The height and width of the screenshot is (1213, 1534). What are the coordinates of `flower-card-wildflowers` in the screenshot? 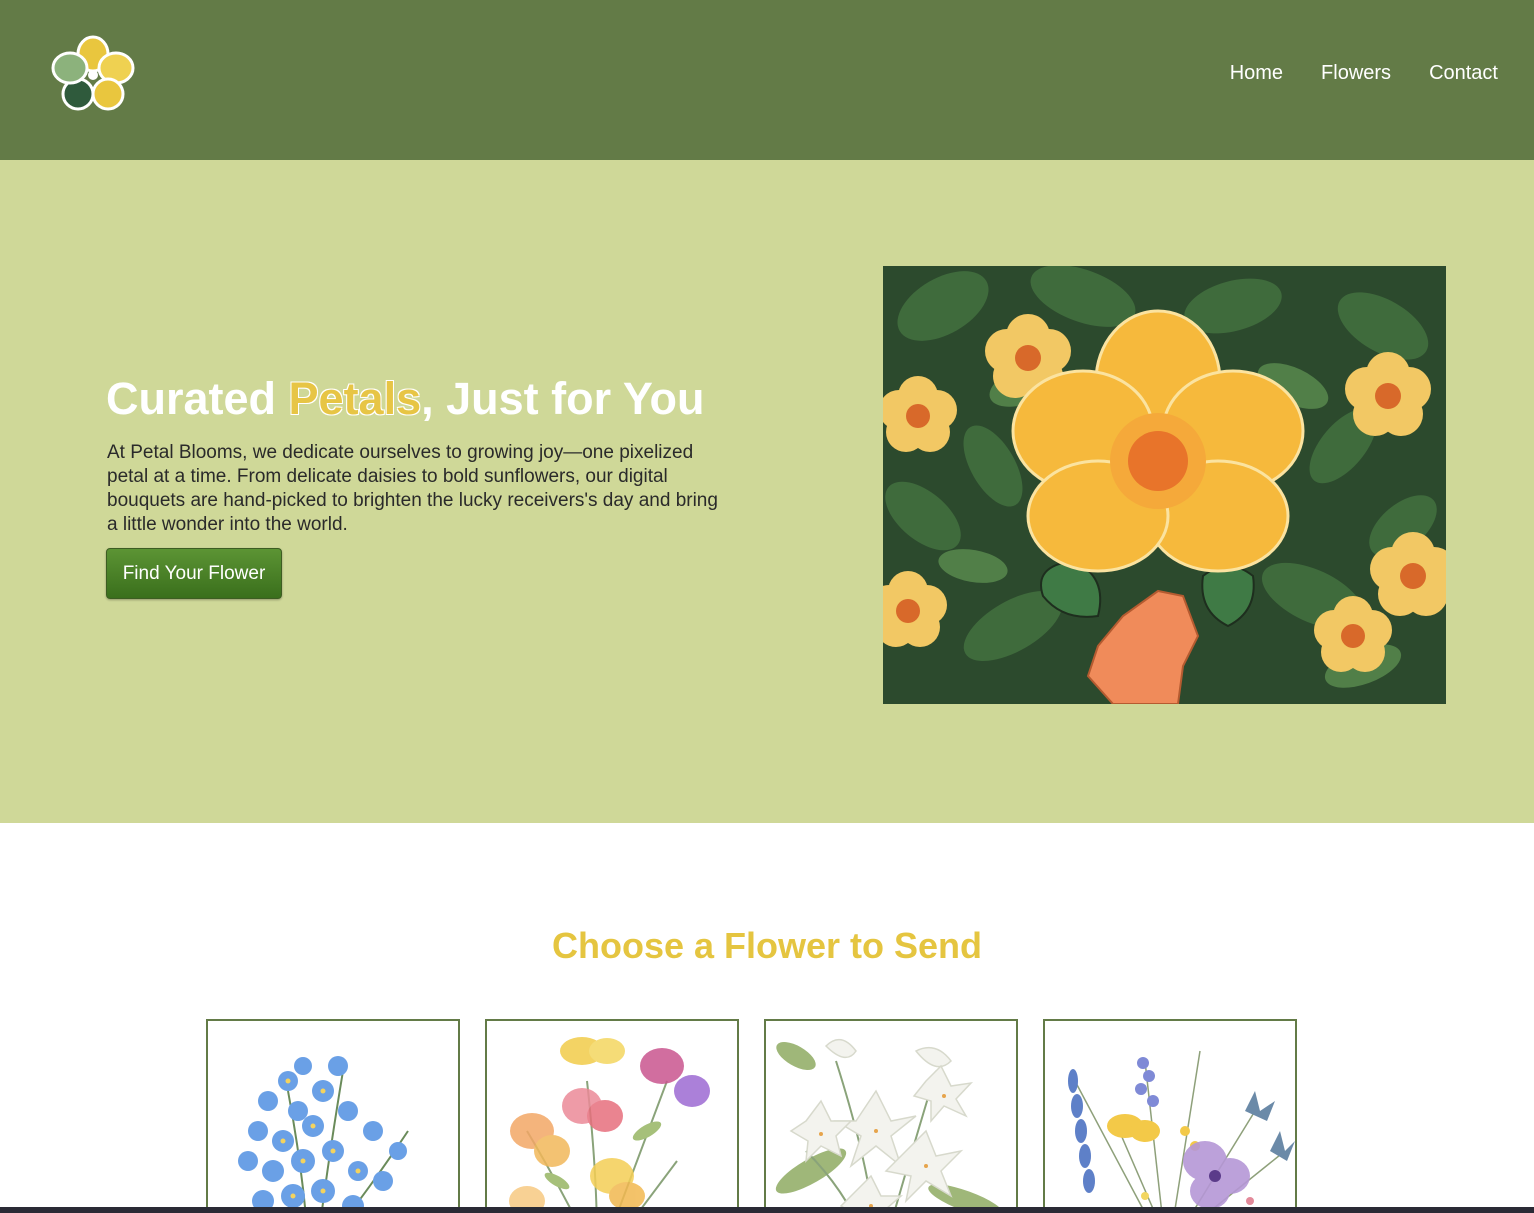 It's located at (1170, 1116).